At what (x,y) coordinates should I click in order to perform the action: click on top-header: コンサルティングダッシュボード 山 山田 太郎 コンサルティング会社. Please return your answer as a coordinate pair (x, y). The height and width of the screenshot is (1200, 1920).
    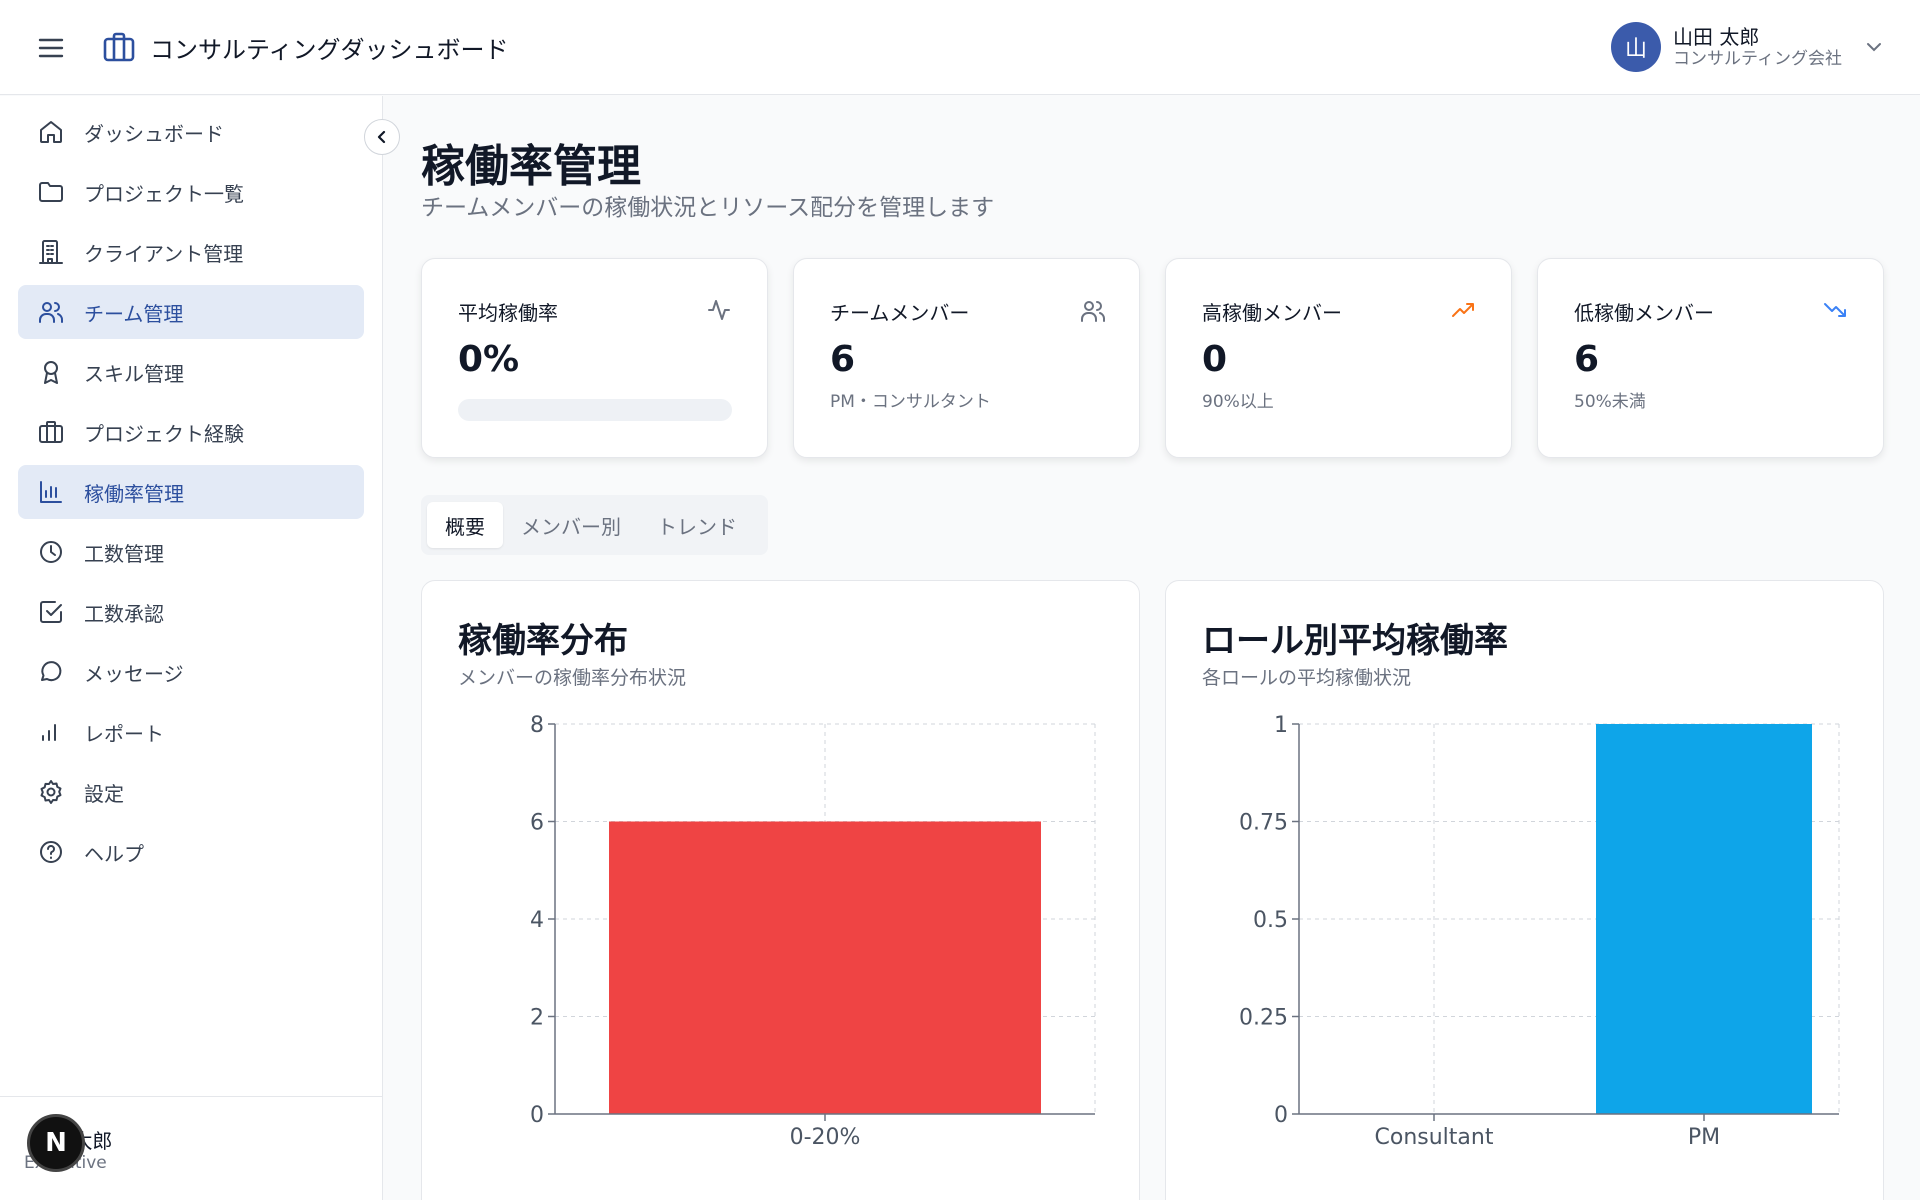
    Looking at the image, I should click on (960, 47).